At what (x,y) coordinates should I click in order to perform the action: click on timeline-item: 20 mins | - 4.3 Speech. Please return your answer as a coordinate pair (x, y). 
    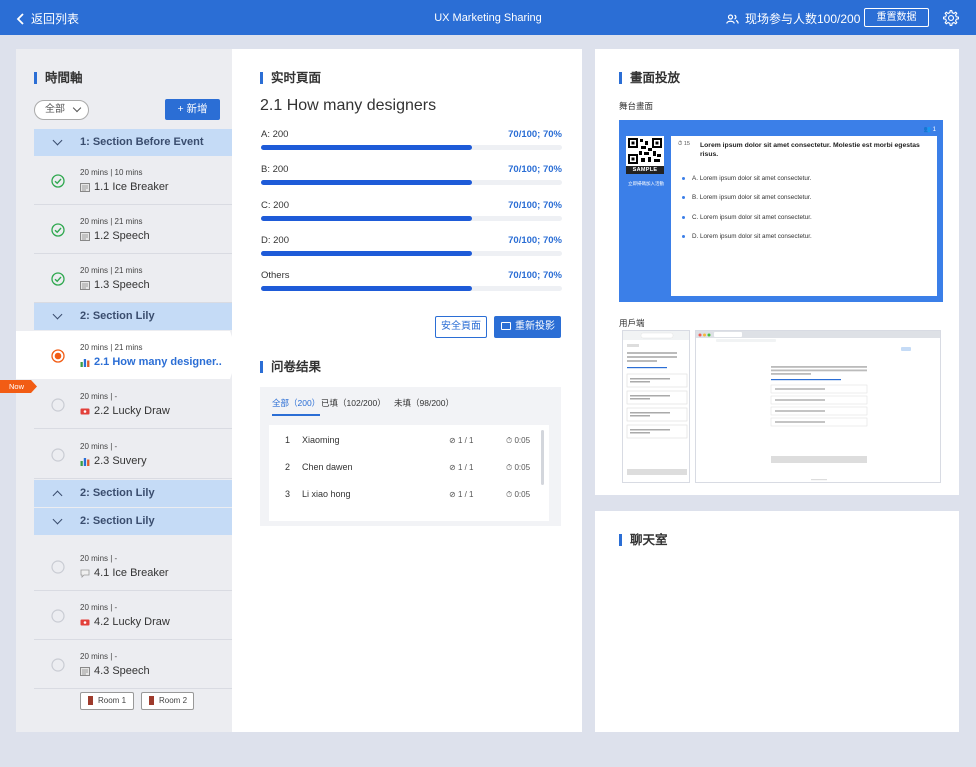
    Looking at the image, I should click on (133, 664).